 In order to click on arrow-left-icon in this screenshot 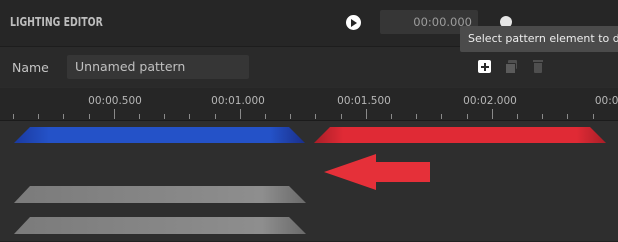, I will do `click(377, 172)`.